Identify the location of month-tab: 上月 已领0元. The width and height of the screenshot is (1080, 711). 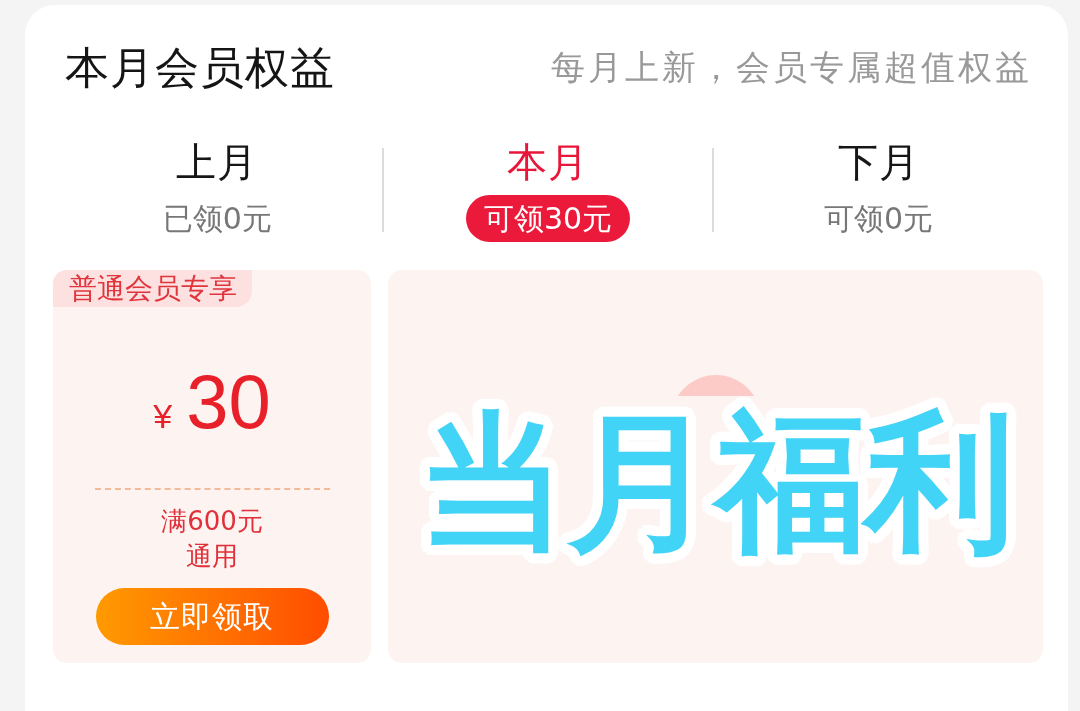
(217, 190).